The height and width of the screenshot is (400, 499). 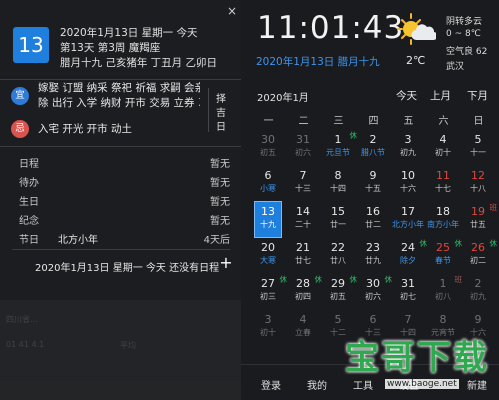 I want to click on workday-badge: 班, so click(x=458, y=279).